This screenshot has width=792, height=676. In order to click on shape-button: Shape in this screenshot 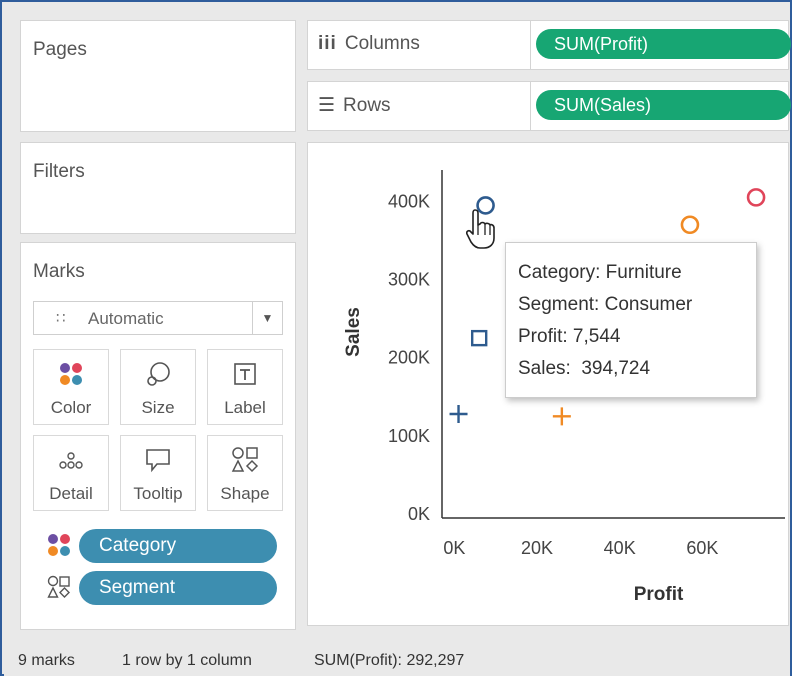, I will do `click(245, 473)`.